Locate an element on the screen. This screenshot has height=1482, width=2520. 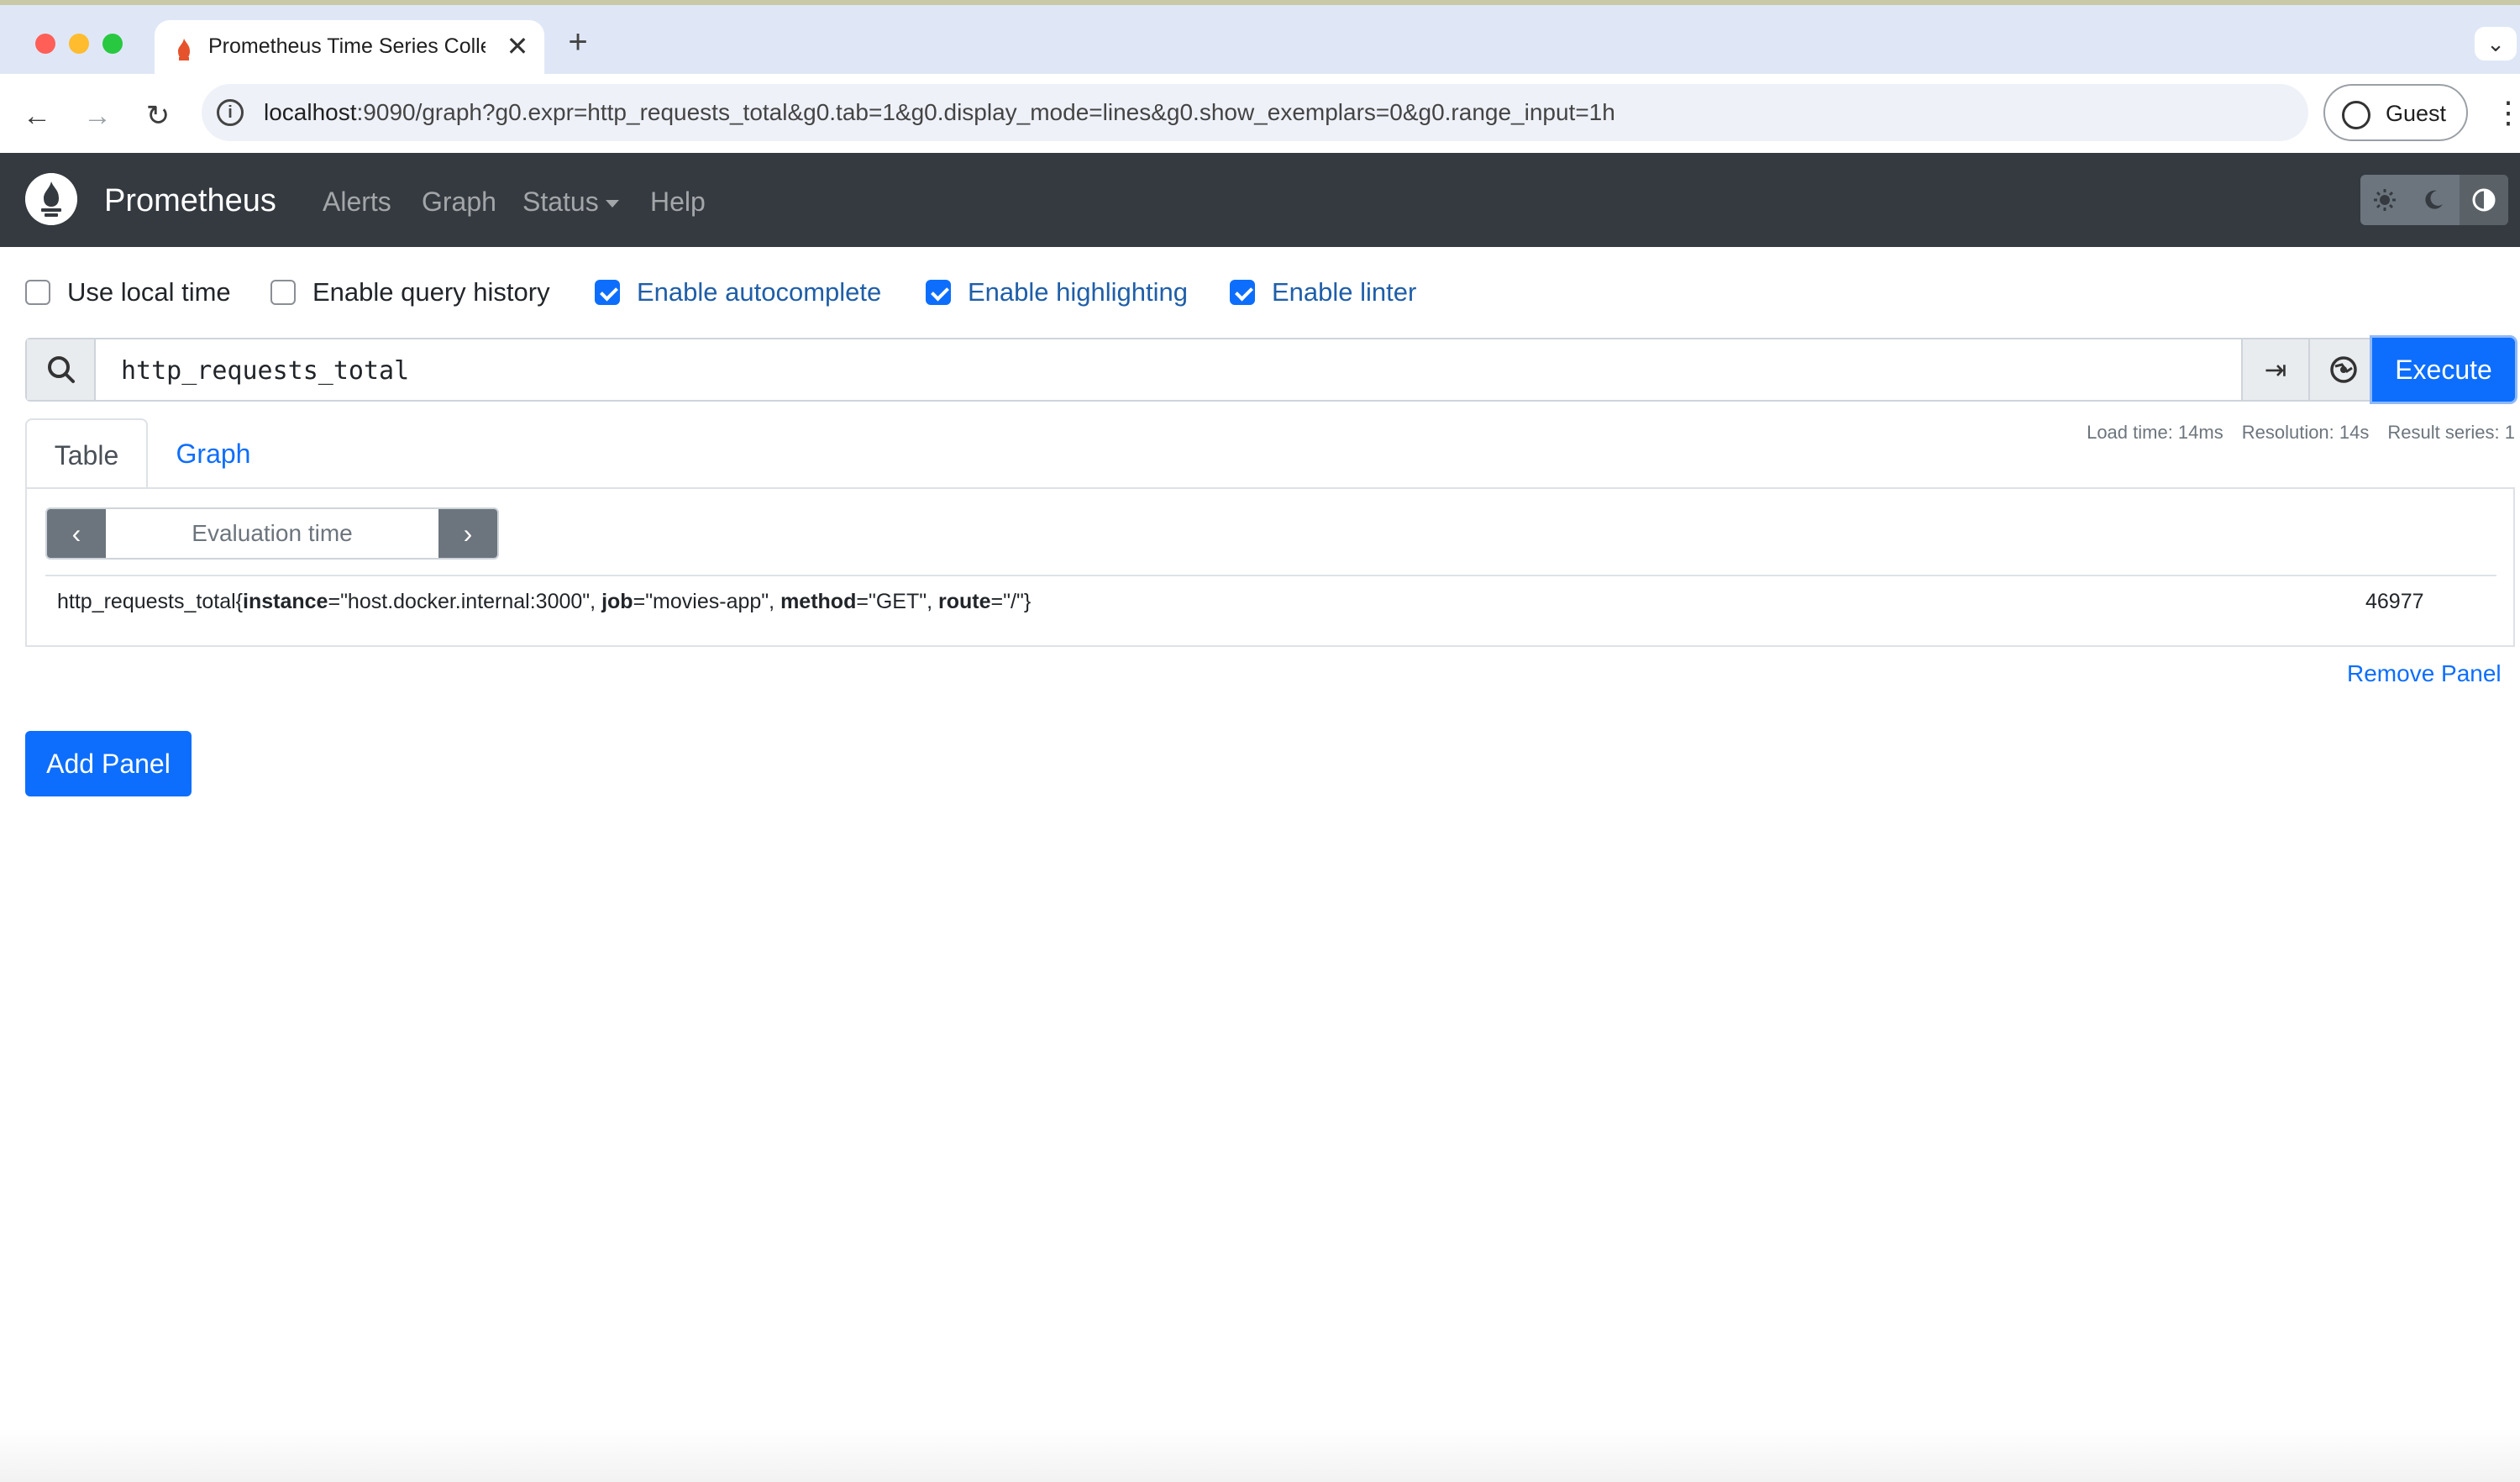
option-label: Enable highlighting is located at coordinates (1078, 292).